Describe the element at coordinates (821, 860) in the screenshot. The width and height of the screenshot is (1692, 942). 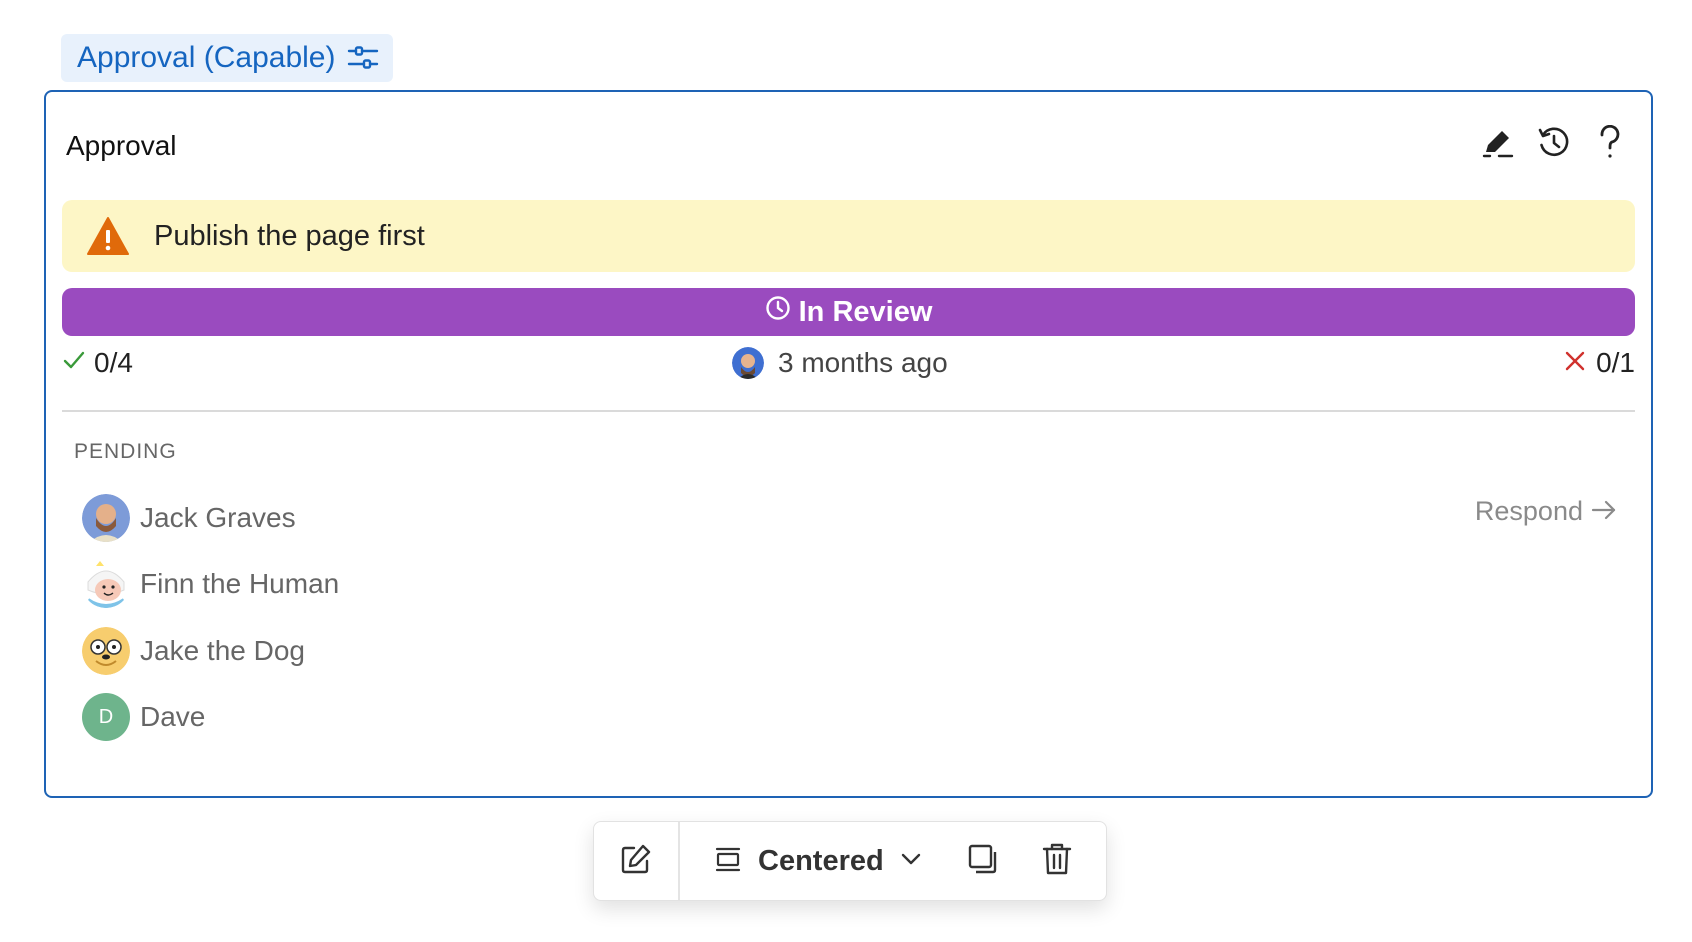
I see `alignment-label: Centered` at that location.